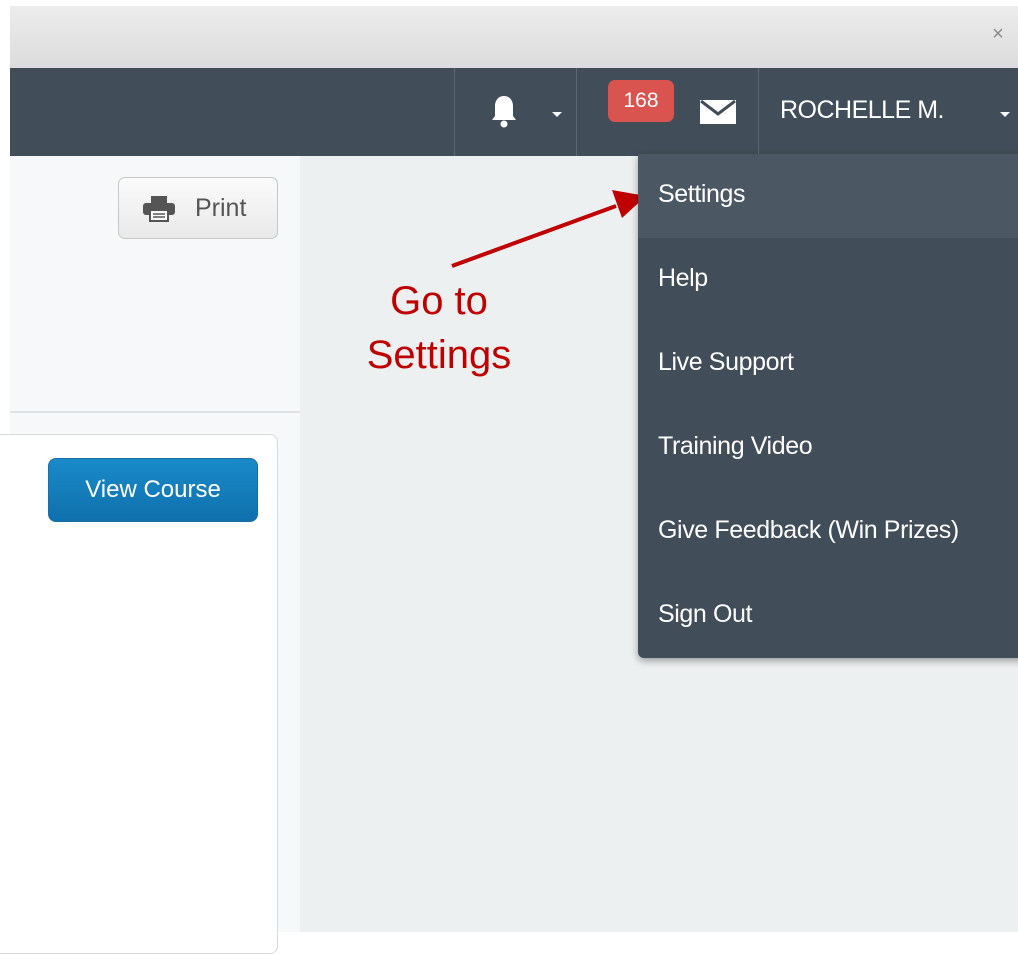 This screenshot has height=954, width=1018. What do you see at coordinates (828, 280) in the screenshot?
I see `menu-item-help: Help` at bounding box center [828, 280].